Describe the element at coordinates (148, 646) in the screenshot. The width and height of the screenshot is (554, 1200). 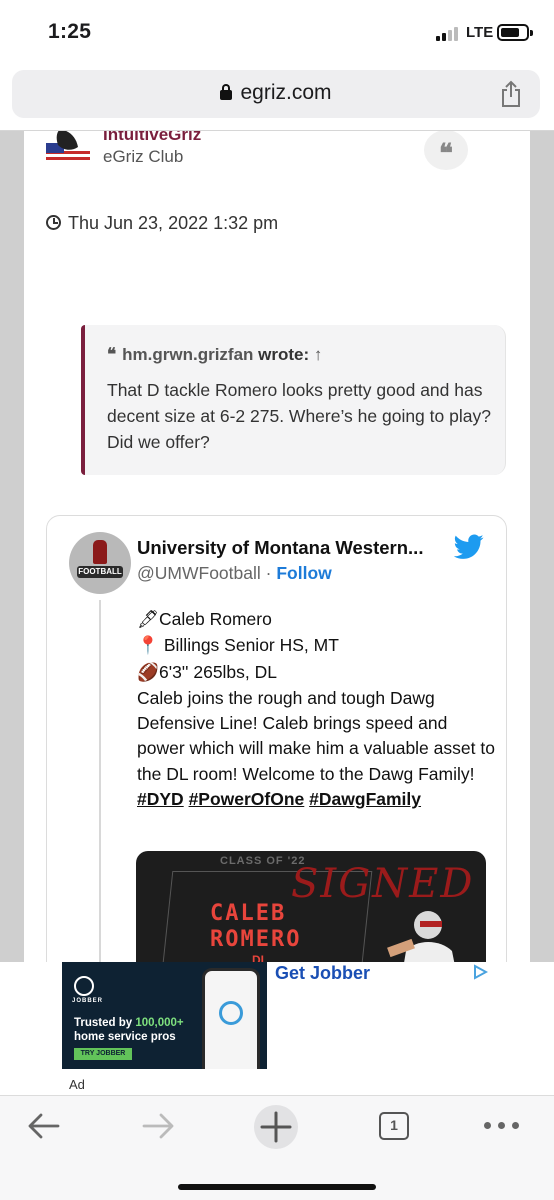
I see `pin-icon: 📍` at that location.